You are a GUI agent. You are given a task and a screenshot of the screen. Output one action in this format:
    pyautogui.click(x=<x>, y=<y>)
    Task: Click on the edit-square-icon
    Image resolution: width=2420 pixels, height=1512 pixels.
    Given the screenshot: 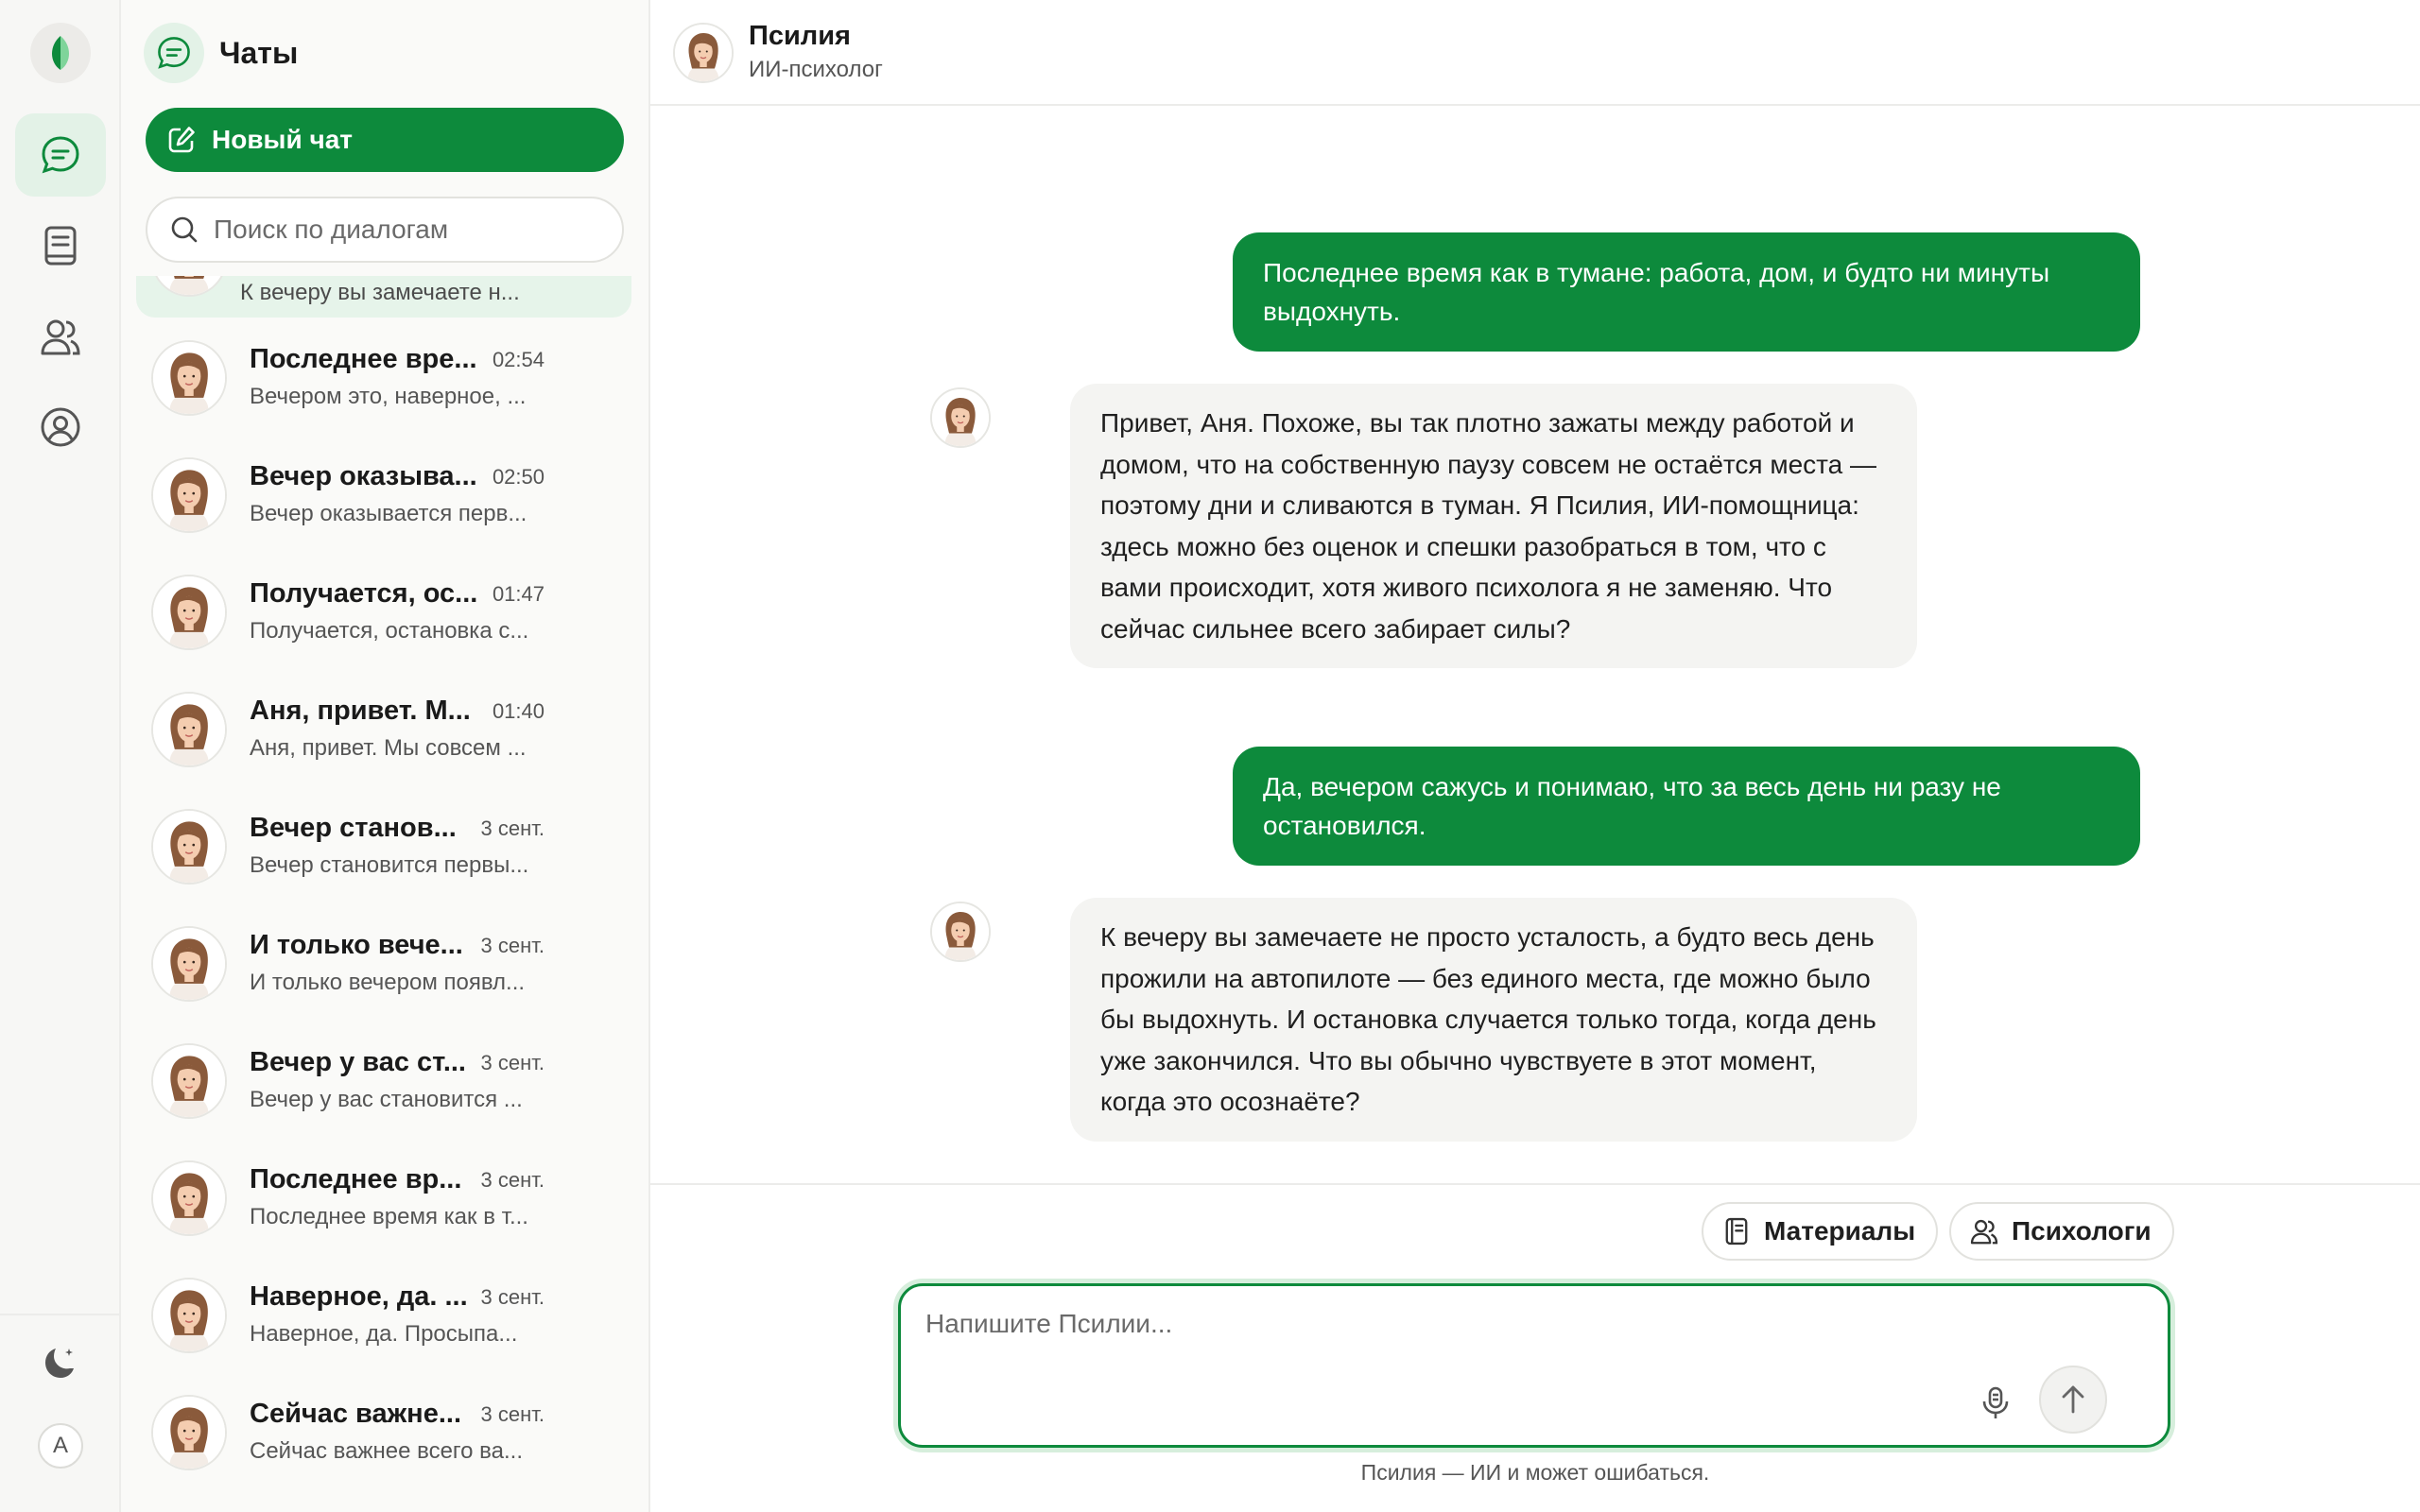 What is the action you would take?
    pyautogui.click(x=181, y=140)
    